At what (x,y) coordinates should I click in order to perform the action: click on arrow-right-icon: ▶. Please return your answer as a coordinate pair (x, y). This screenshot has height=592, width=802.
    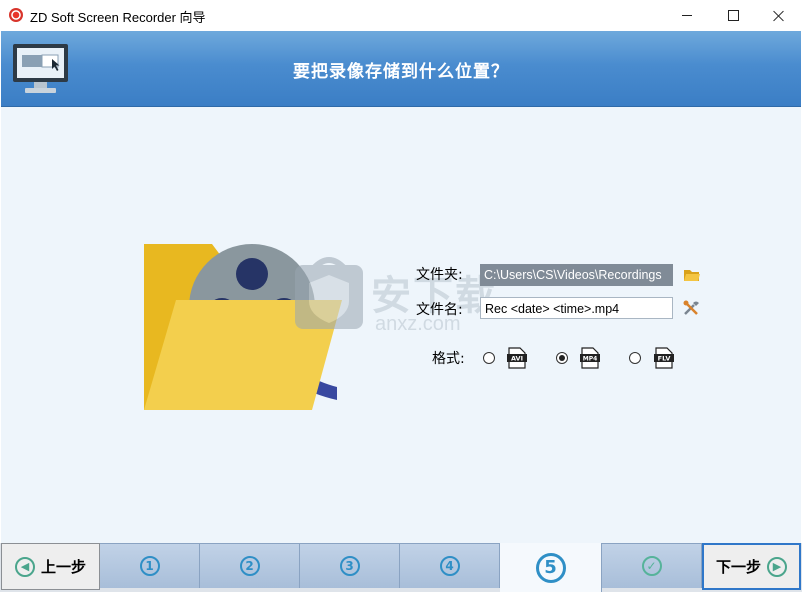
    Looking at the image, I should click on (777, 566).